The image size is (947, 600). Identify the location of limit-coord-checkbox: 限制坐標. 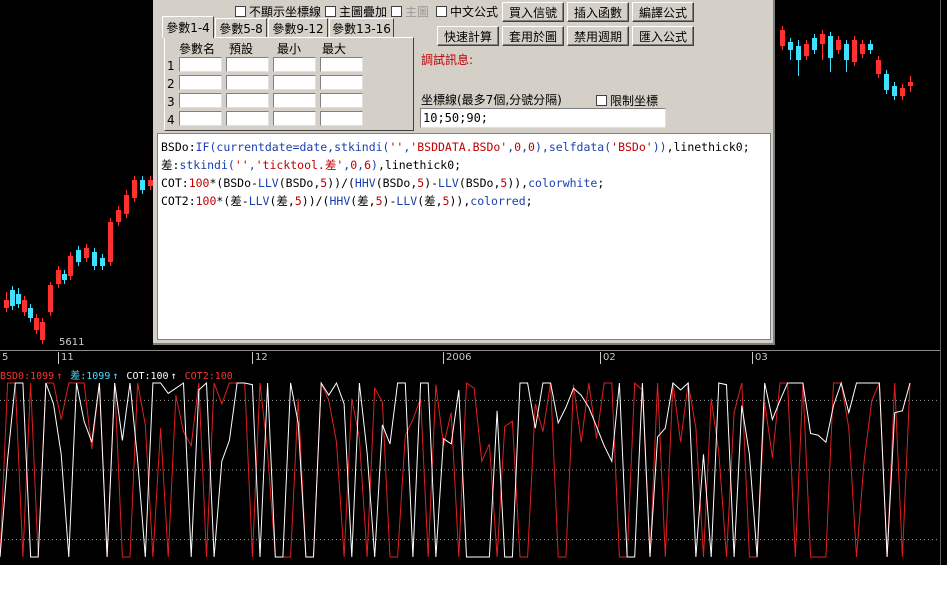
(627, 100).